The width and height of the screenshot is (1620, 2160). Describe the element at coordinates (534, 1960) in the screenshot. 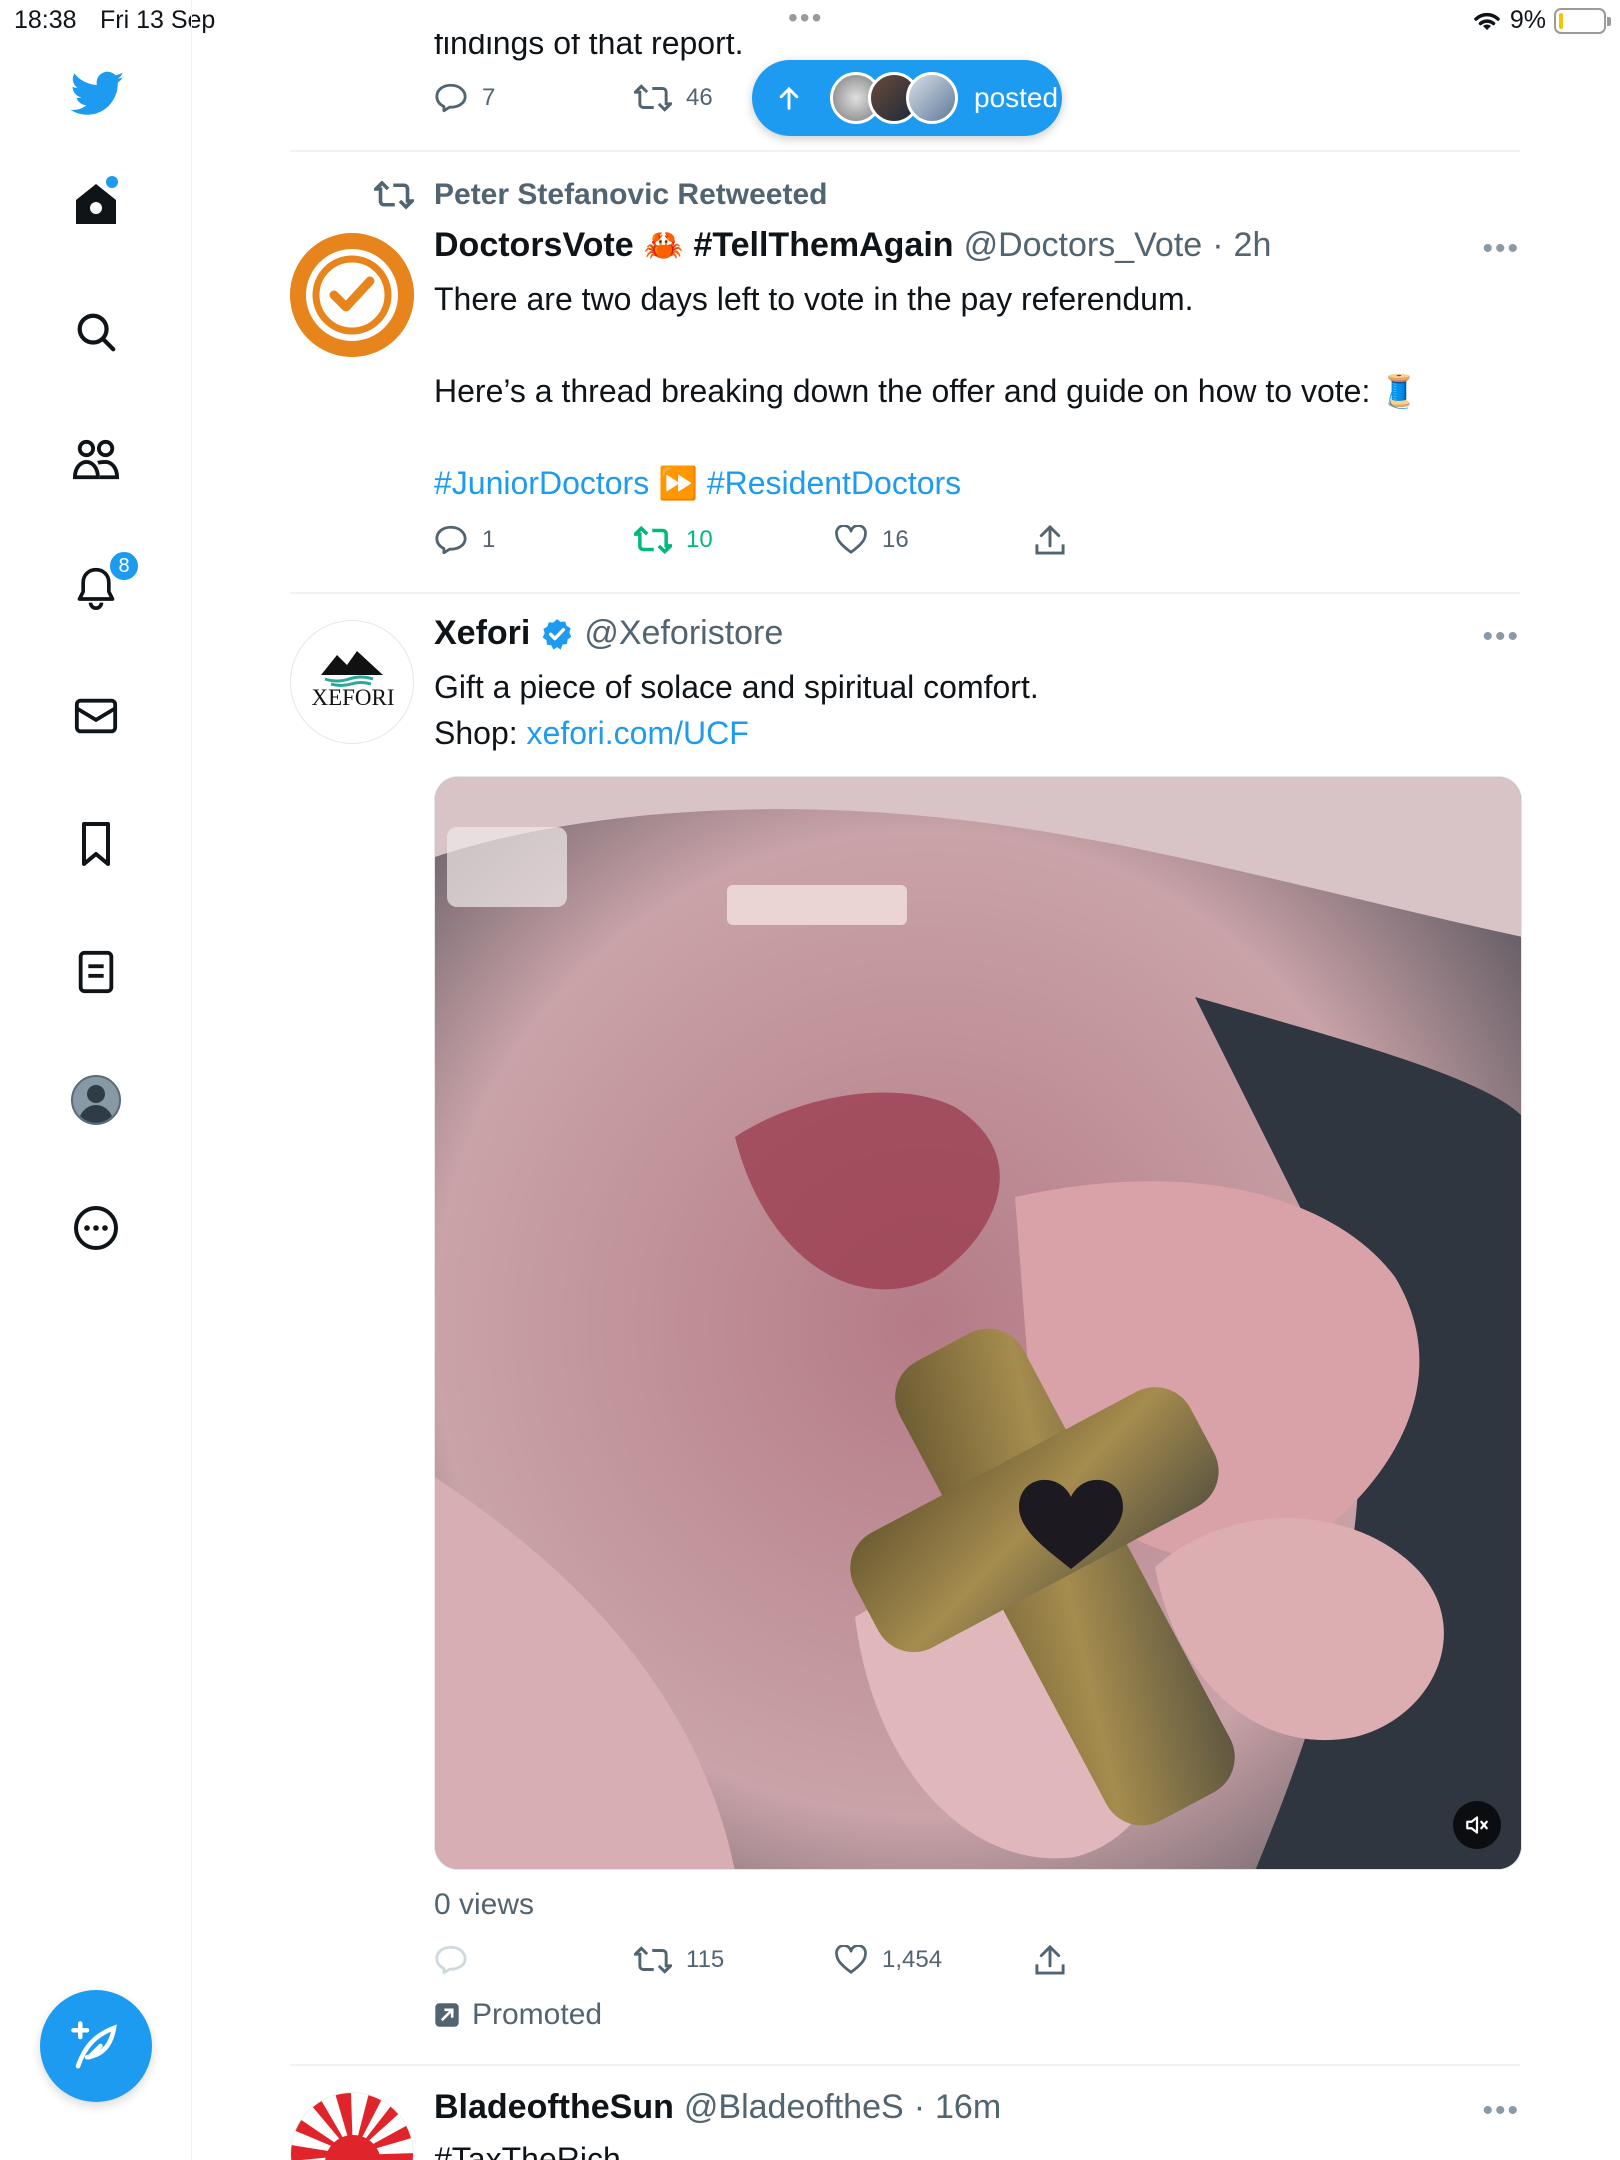

I see `reply-button` at that location.